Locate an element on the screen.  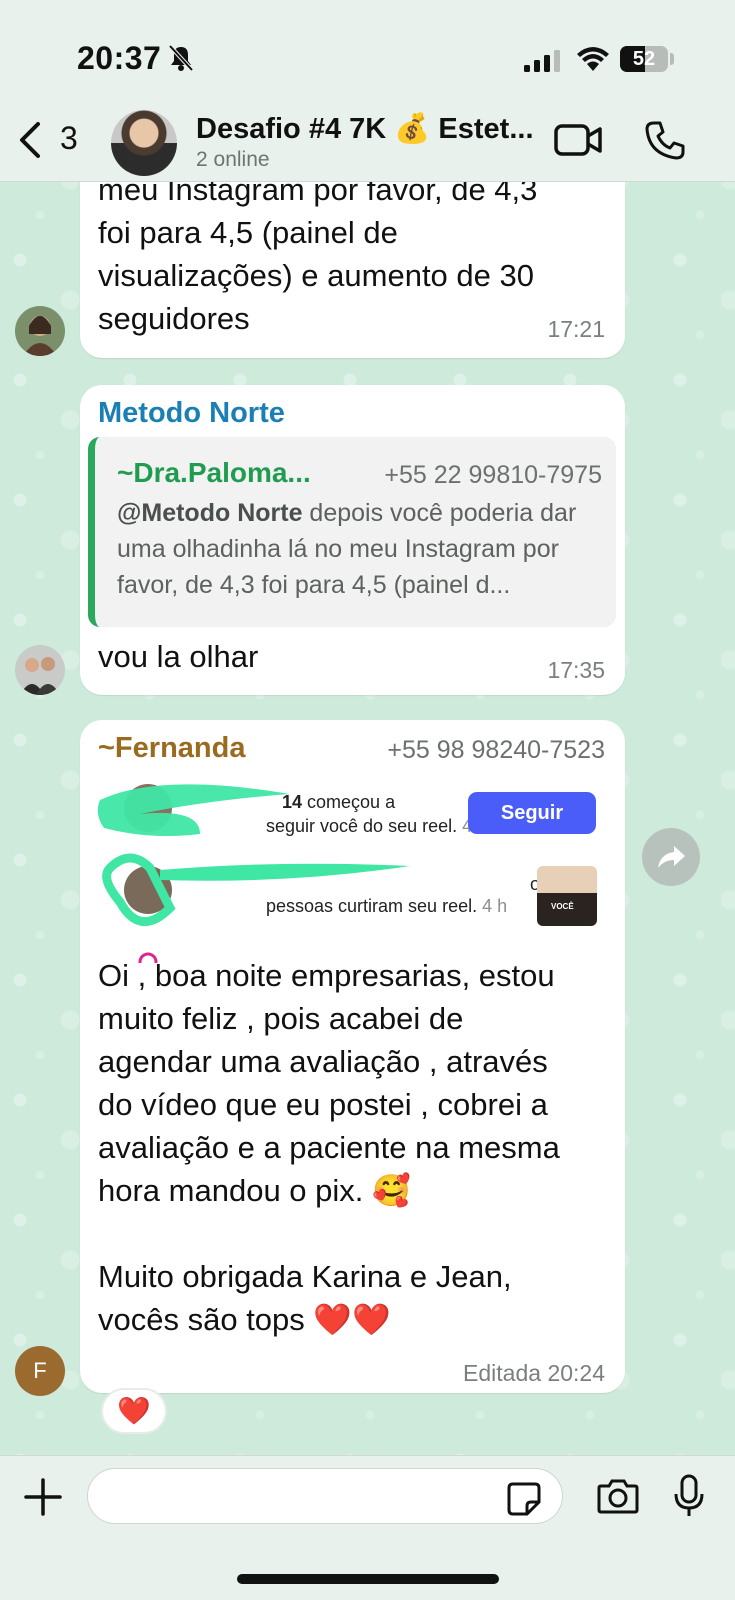
notification-text: começou a is located at coordinates (349, 802).